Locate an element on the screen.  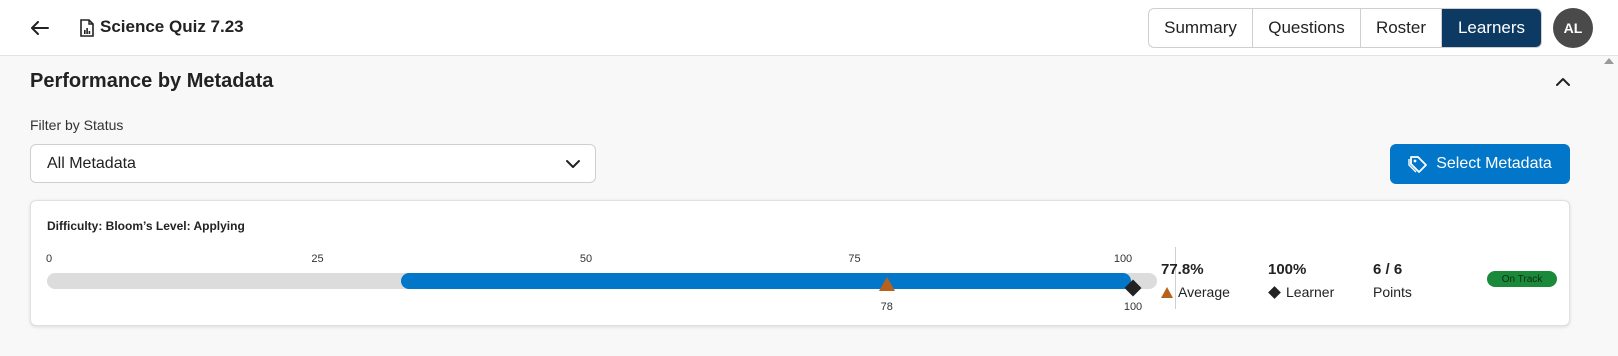
scale-tick-25: 25 is located at coordinates (317, 259).